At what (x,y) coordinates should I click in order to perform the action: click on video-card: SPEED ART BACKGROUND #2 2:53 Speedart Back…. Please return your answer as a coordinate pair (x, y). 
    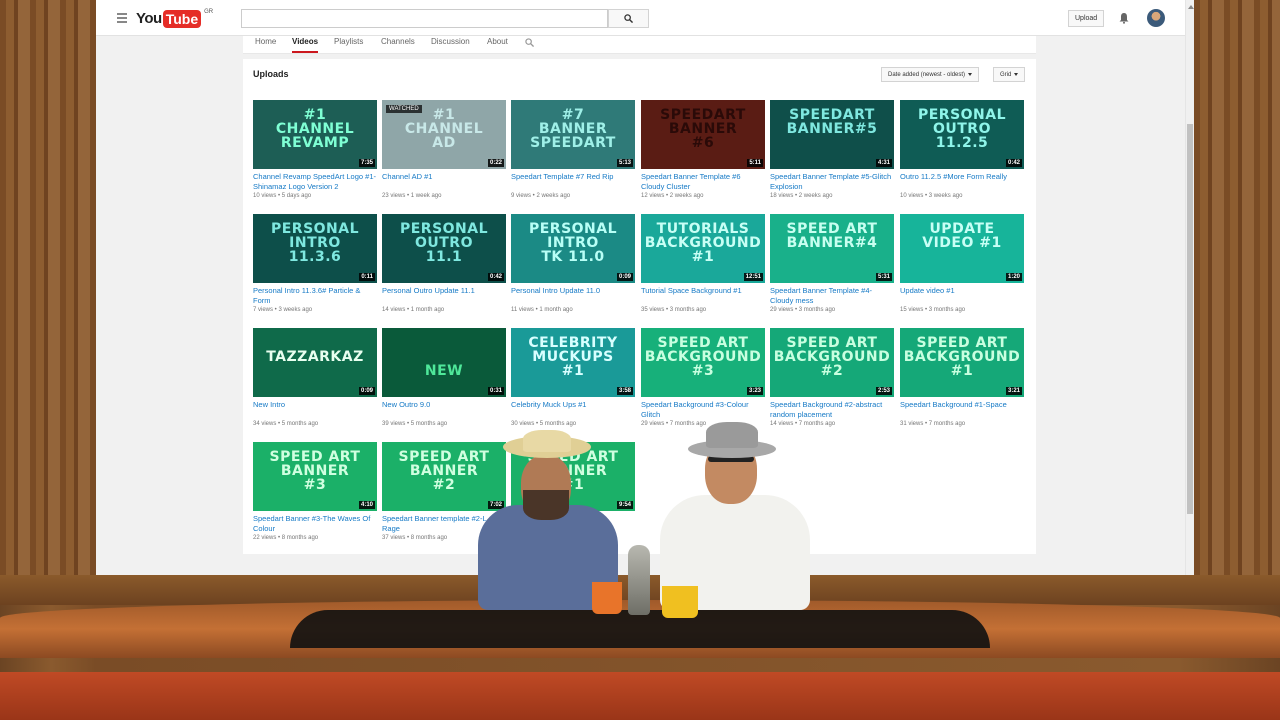
    Looking at the image, I should click on (832, 378).